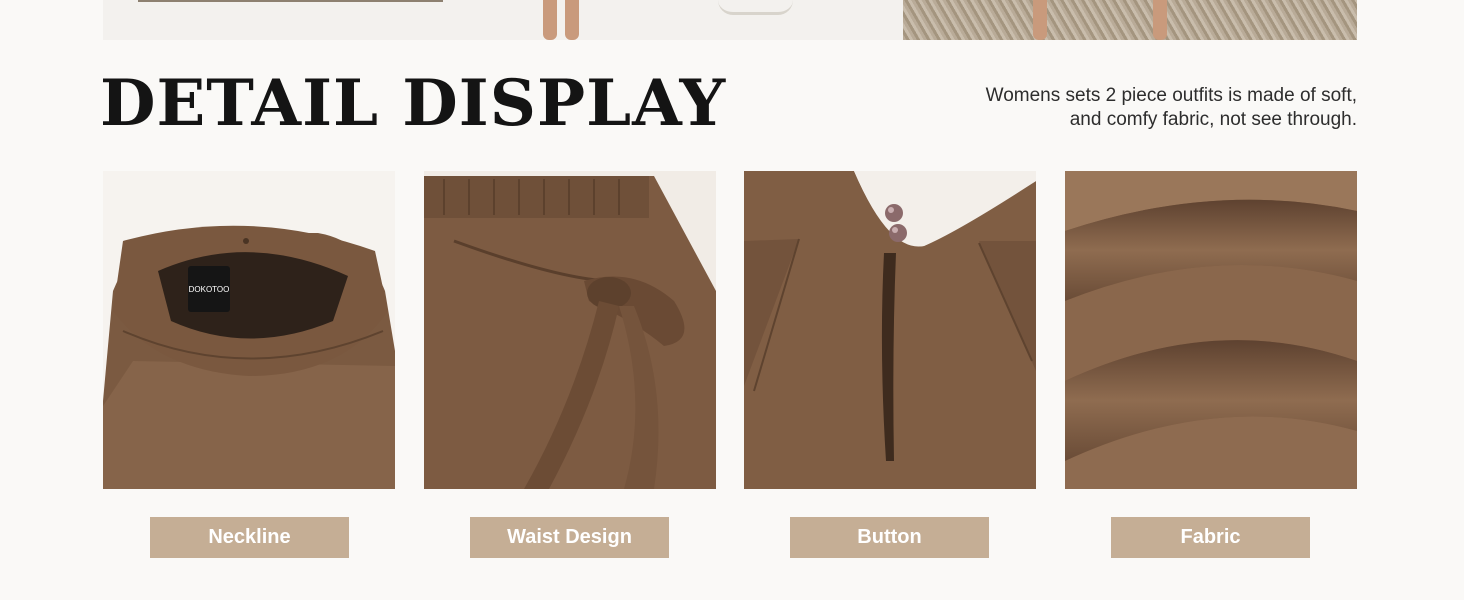 The image size is (1464, 600). Describe the element at coordinates (889, 537) in the screenshot. I see `button-label: Button` at that location.